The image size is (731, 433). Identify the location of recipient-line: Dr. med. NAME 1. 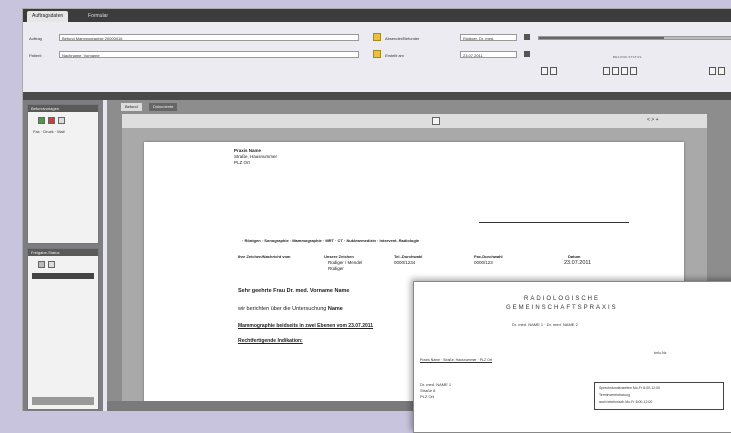
(436, 384).